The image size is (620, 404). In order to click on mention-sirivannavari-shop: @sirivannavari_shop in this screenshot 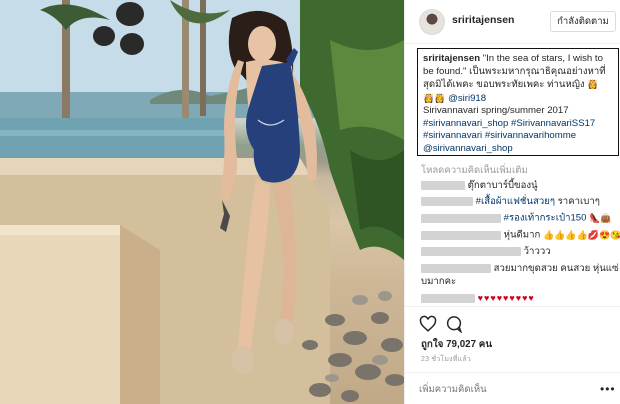, I will do `click(468, 148)`.